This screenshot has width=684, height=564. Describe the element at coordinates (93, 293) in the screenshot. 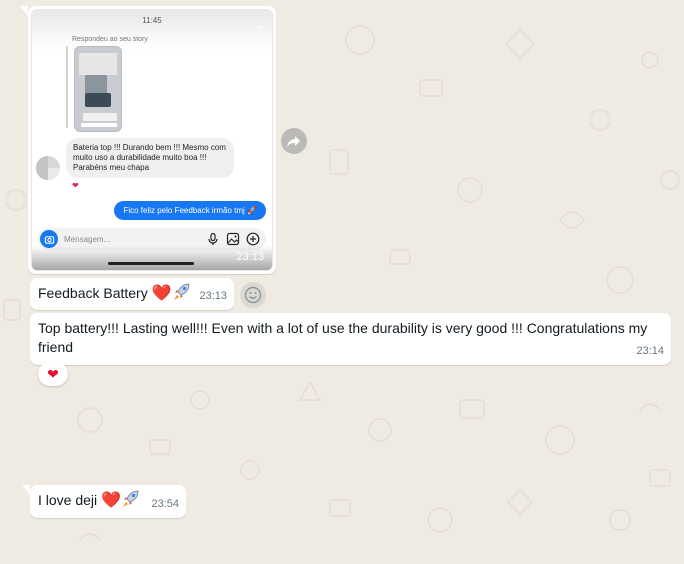

I see `message-text: Feedback Battery` at that location.